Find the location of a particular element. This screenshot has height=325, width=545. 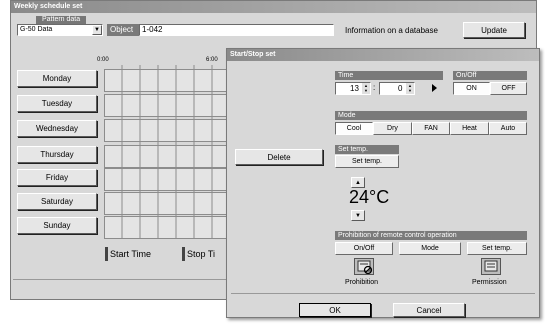

start-time-legend: Start Time is located at coordinates (131, 254).